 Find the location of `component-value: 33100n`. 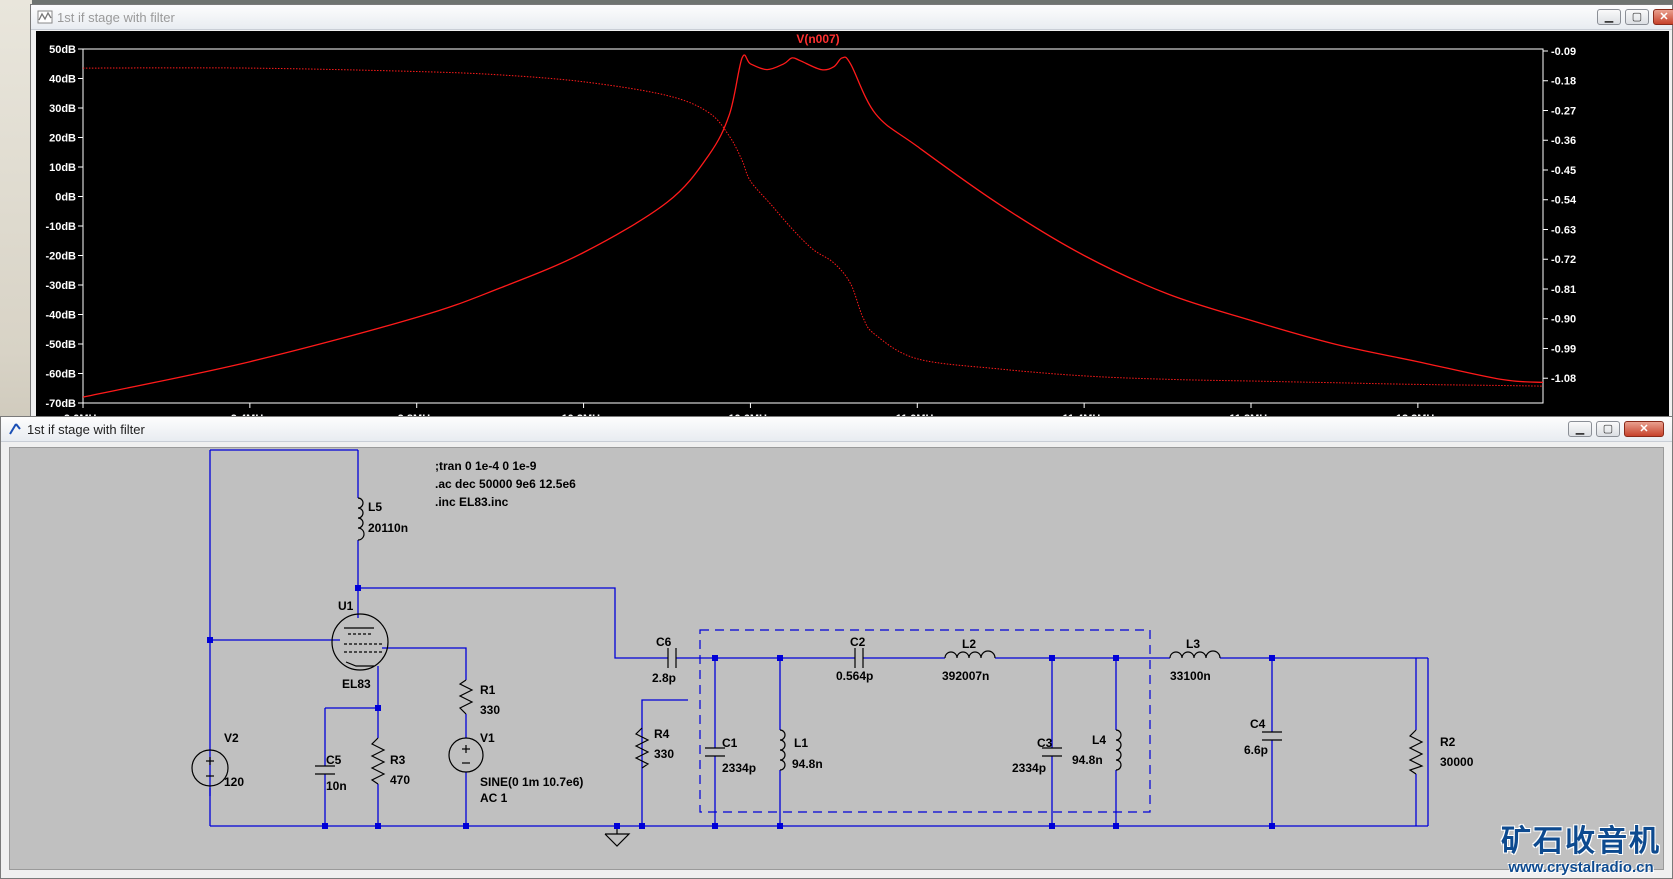

component-value: 33100n is located at coordinates (1190, 676).